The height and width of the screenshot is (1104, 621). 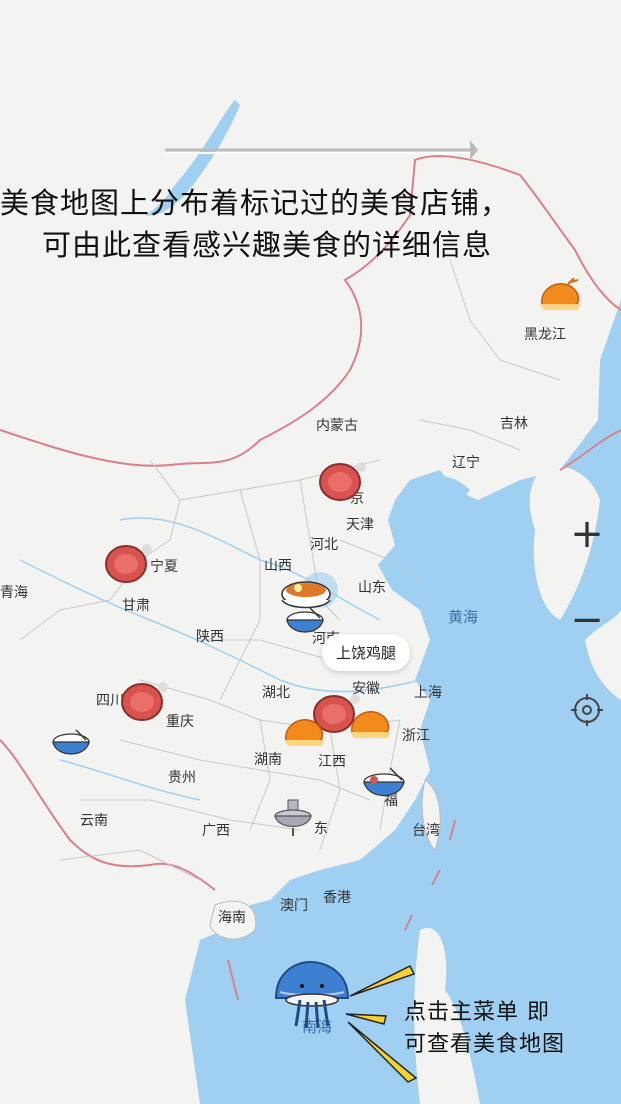 What do you see at coordinates (360, 525) in the screenshot?
I see `province-label-tianjin: 天津` at bounding box center [360, 525].